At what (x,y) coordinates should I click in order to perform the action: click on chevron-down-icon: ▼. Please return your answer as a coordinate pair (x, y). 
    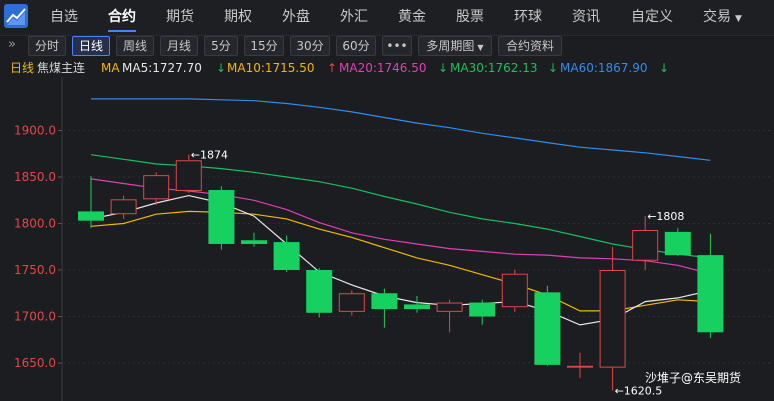
    Looking at the image, I should click on (738, 19).